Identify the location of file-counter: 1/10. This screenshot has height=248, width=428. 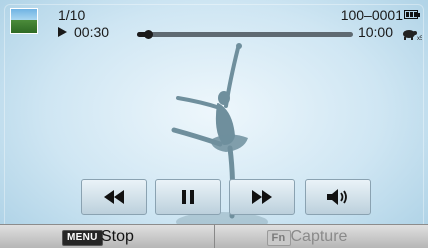
(72, 15).